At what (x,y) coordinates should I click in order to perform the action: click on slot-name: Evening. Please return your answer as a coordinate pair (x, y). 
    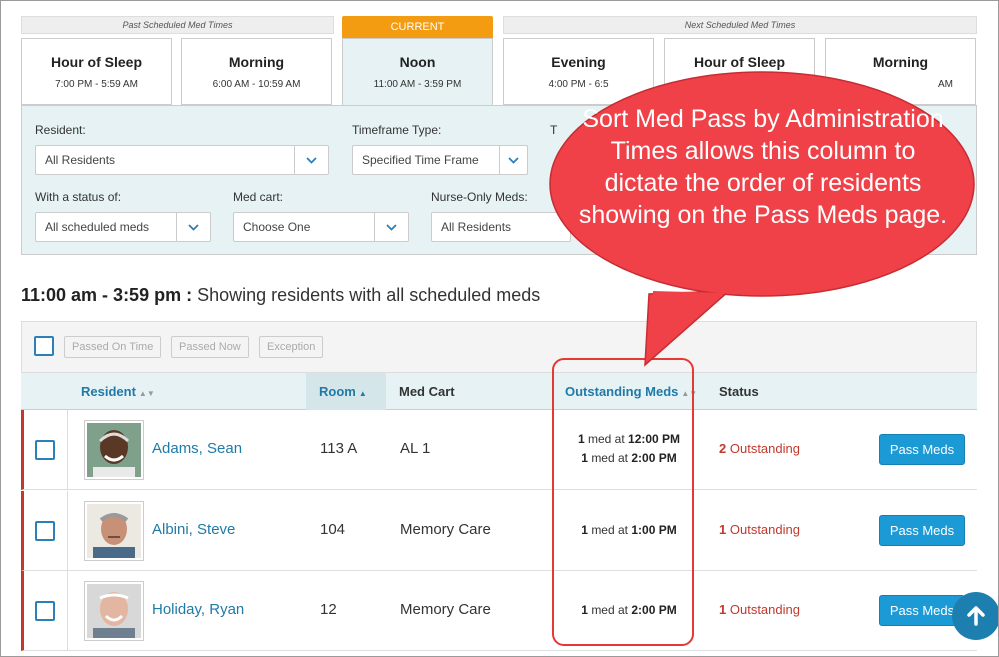
    Looking at the image, I should click on (578, 62).